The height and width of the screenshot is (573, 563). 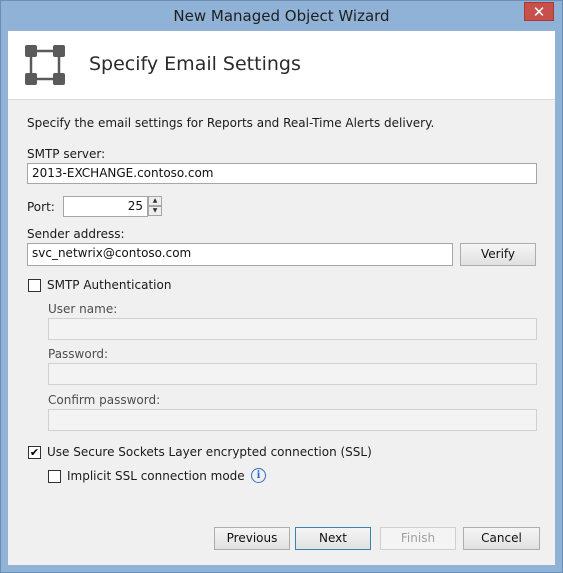 I want to click on smtp-server-label: SMTP server:, so click(x=66, y=154).